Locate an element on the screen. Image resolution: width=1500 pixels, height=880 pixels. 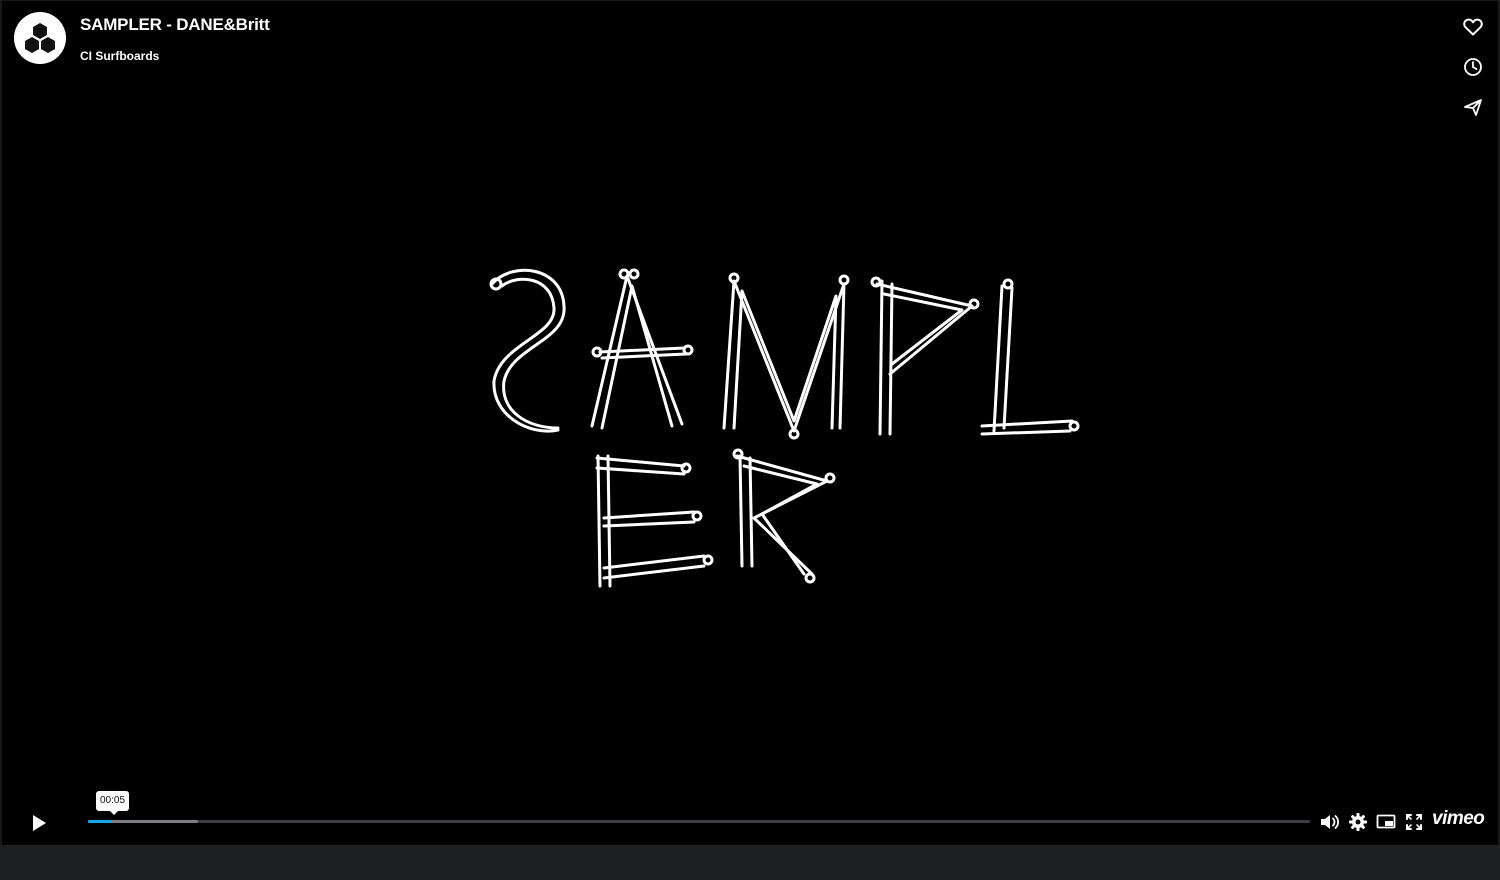
share-button is located at coordinates (1473, 107).